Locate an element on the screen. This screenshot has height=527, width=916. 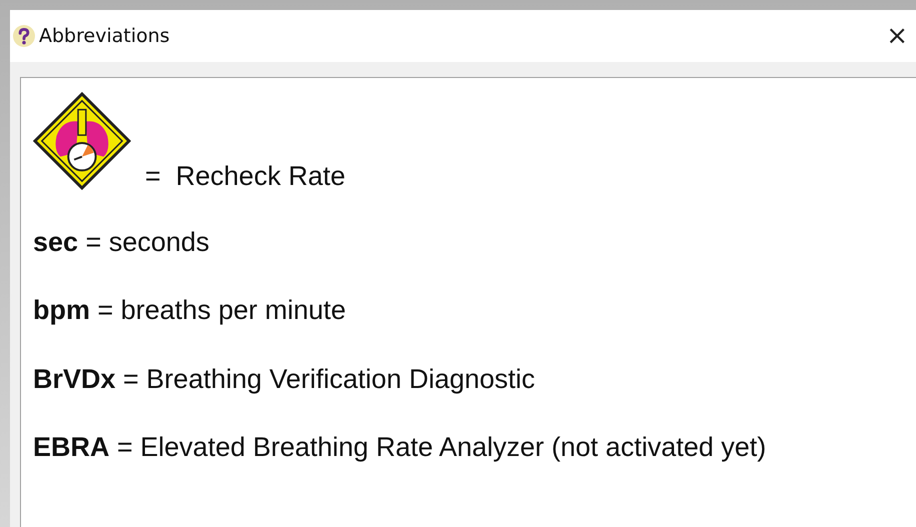
legend-text: = Recheck Rate is located at coordinates (245, 176).